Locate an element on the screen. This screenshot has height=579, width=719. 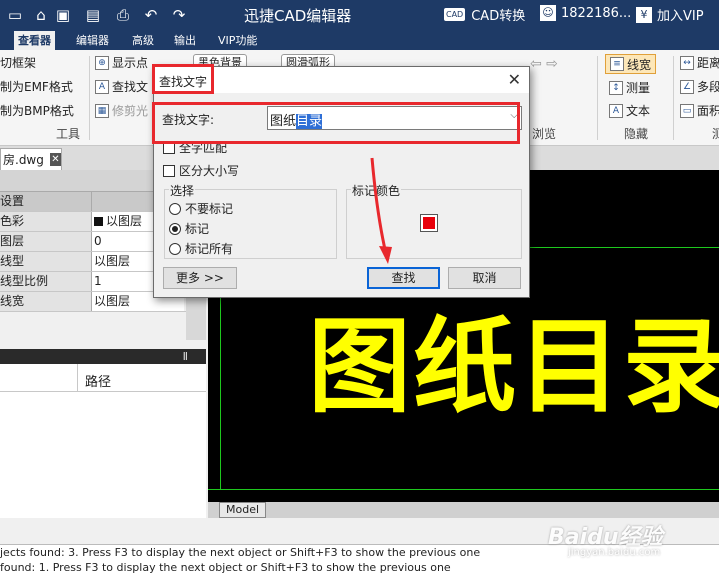
tools-group-label: 工具 is located at coordinates (68, 134).